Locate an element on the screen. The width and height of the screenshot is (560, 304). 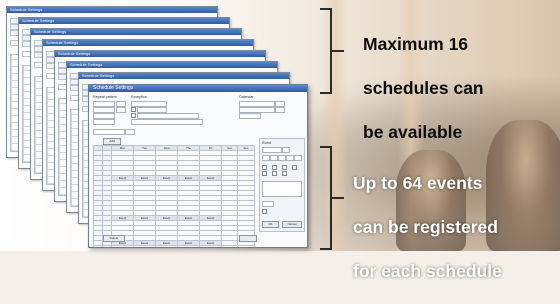
callout-line: schedules can is located at coordinates (423, 88).